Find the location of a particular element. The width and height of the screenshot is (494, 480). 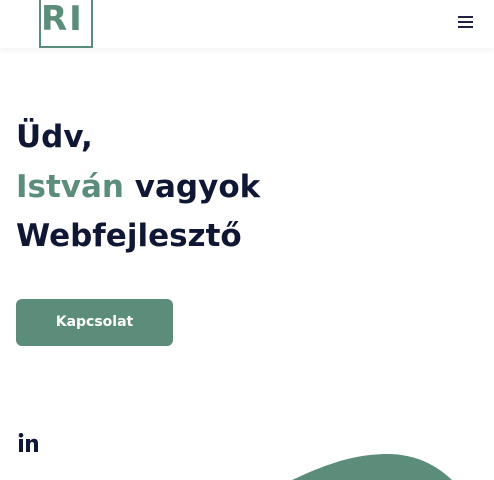

site-header: RI is located at coordinates (247, 24).